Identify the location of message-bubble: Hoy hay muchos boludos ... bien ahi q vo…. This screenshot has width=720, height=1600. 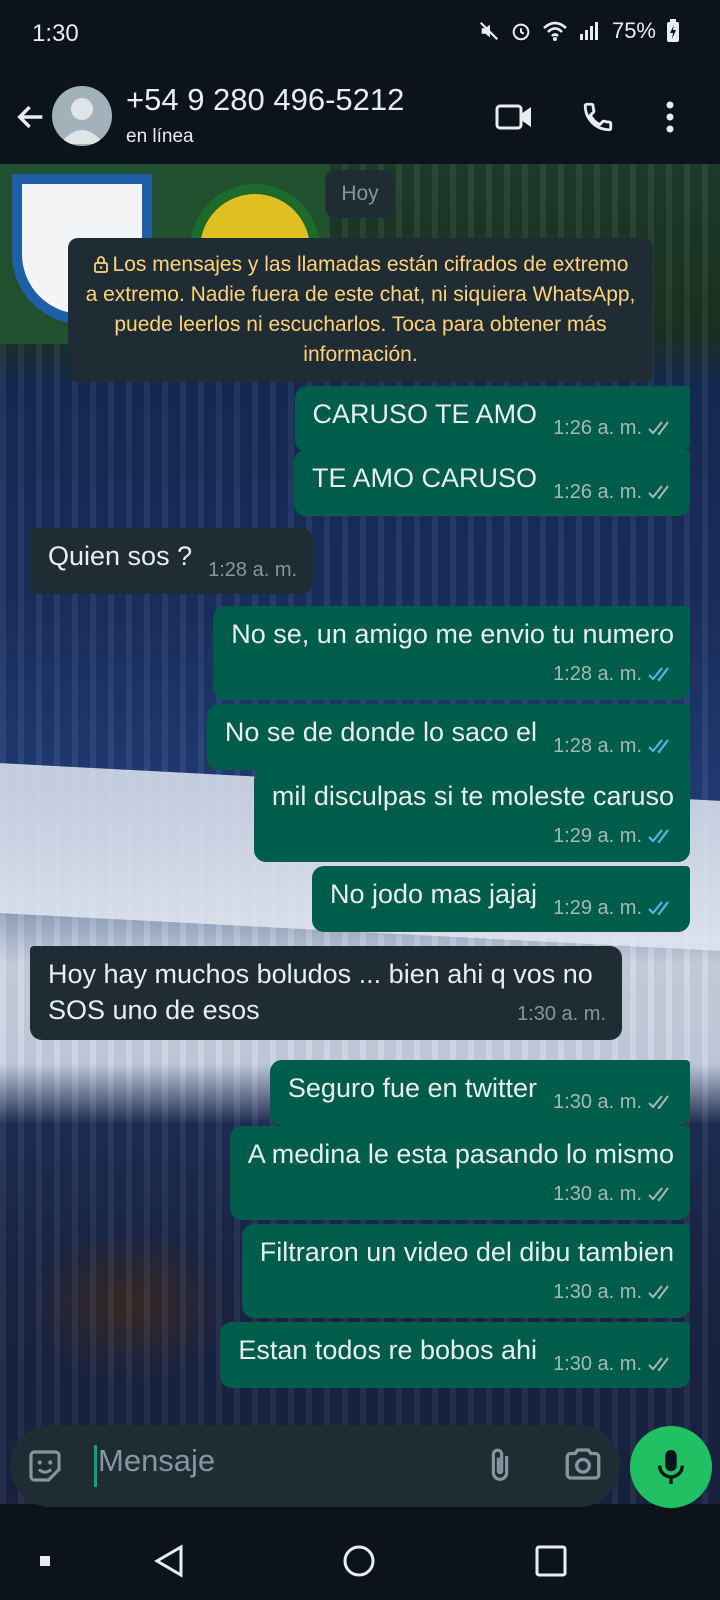
(326, 993).